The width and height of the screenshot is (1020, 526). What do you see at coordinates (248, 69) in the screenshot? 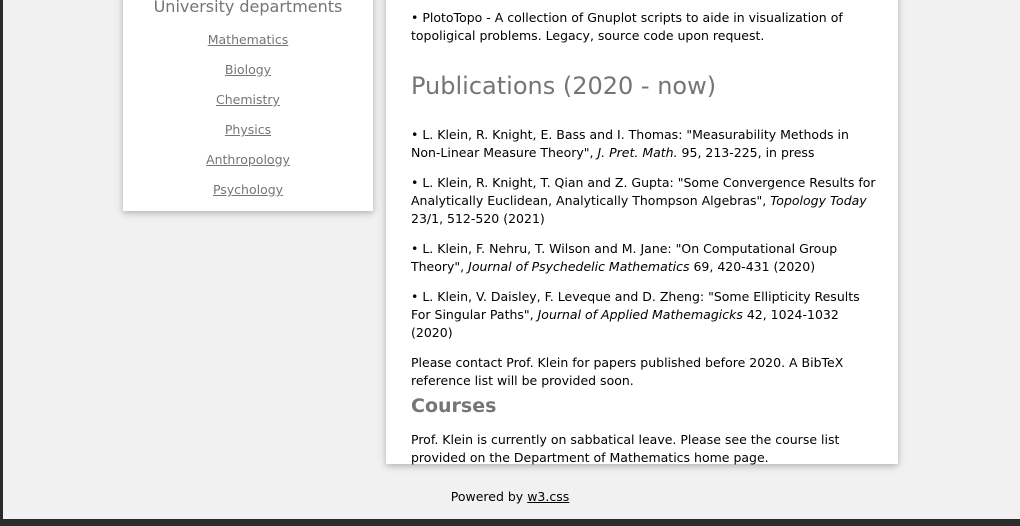
I see `department-link-biology: Biology` at bounding box center [248, 69].